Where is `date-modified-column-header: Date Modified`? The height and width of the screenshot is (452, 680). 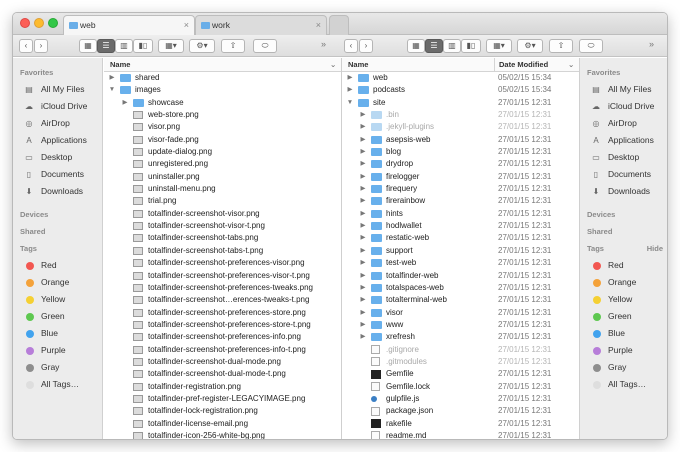 date-modified-column-header: Date Modified is located at coordinates (521, 64).